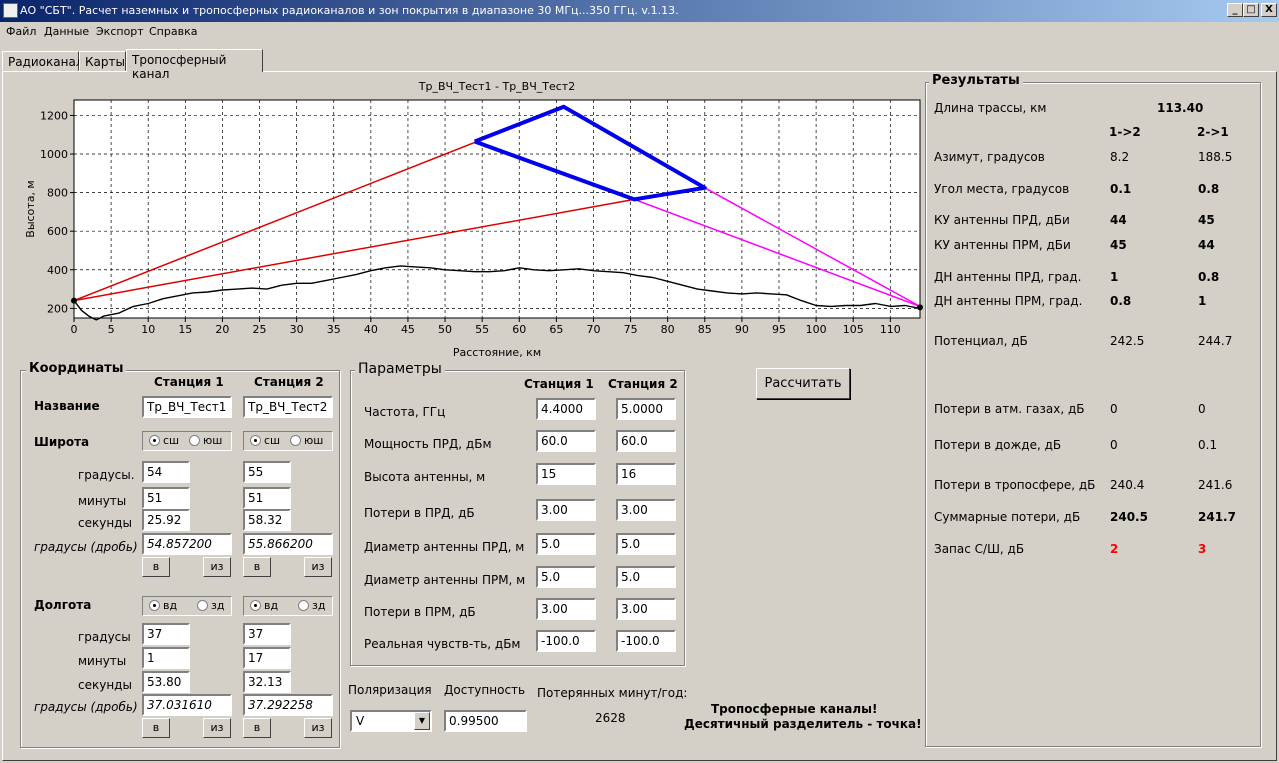  I want to click on polarization-select: V ▼, so click(391, 721).